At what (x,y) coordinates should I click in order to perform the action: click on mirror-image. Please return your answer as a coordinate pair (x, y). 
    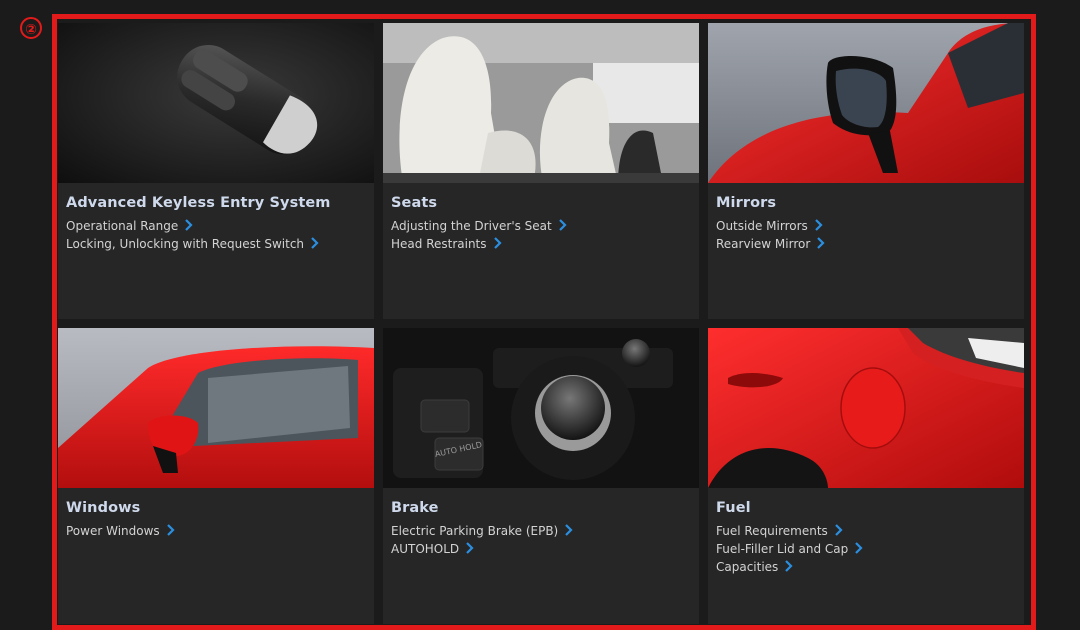
    Looking at the image, I should click on (866, 103).